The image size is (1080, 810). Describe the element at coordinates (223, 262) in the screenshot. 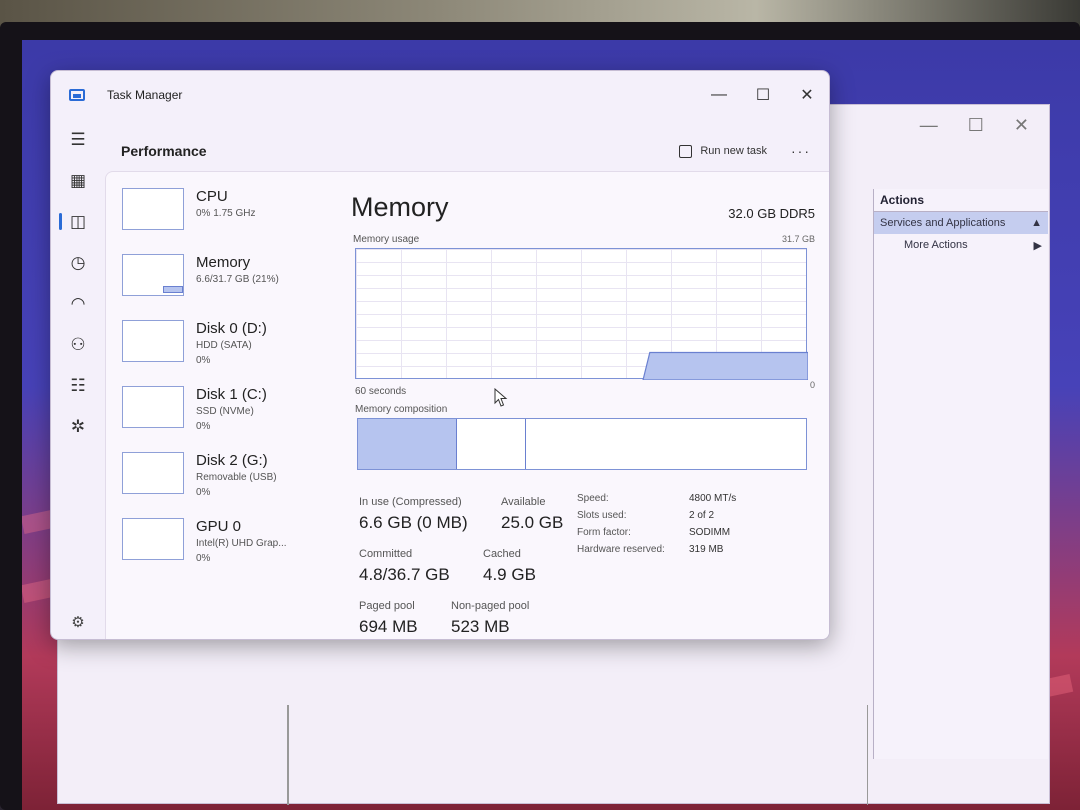

I see `resource-name: Memory` at that location.